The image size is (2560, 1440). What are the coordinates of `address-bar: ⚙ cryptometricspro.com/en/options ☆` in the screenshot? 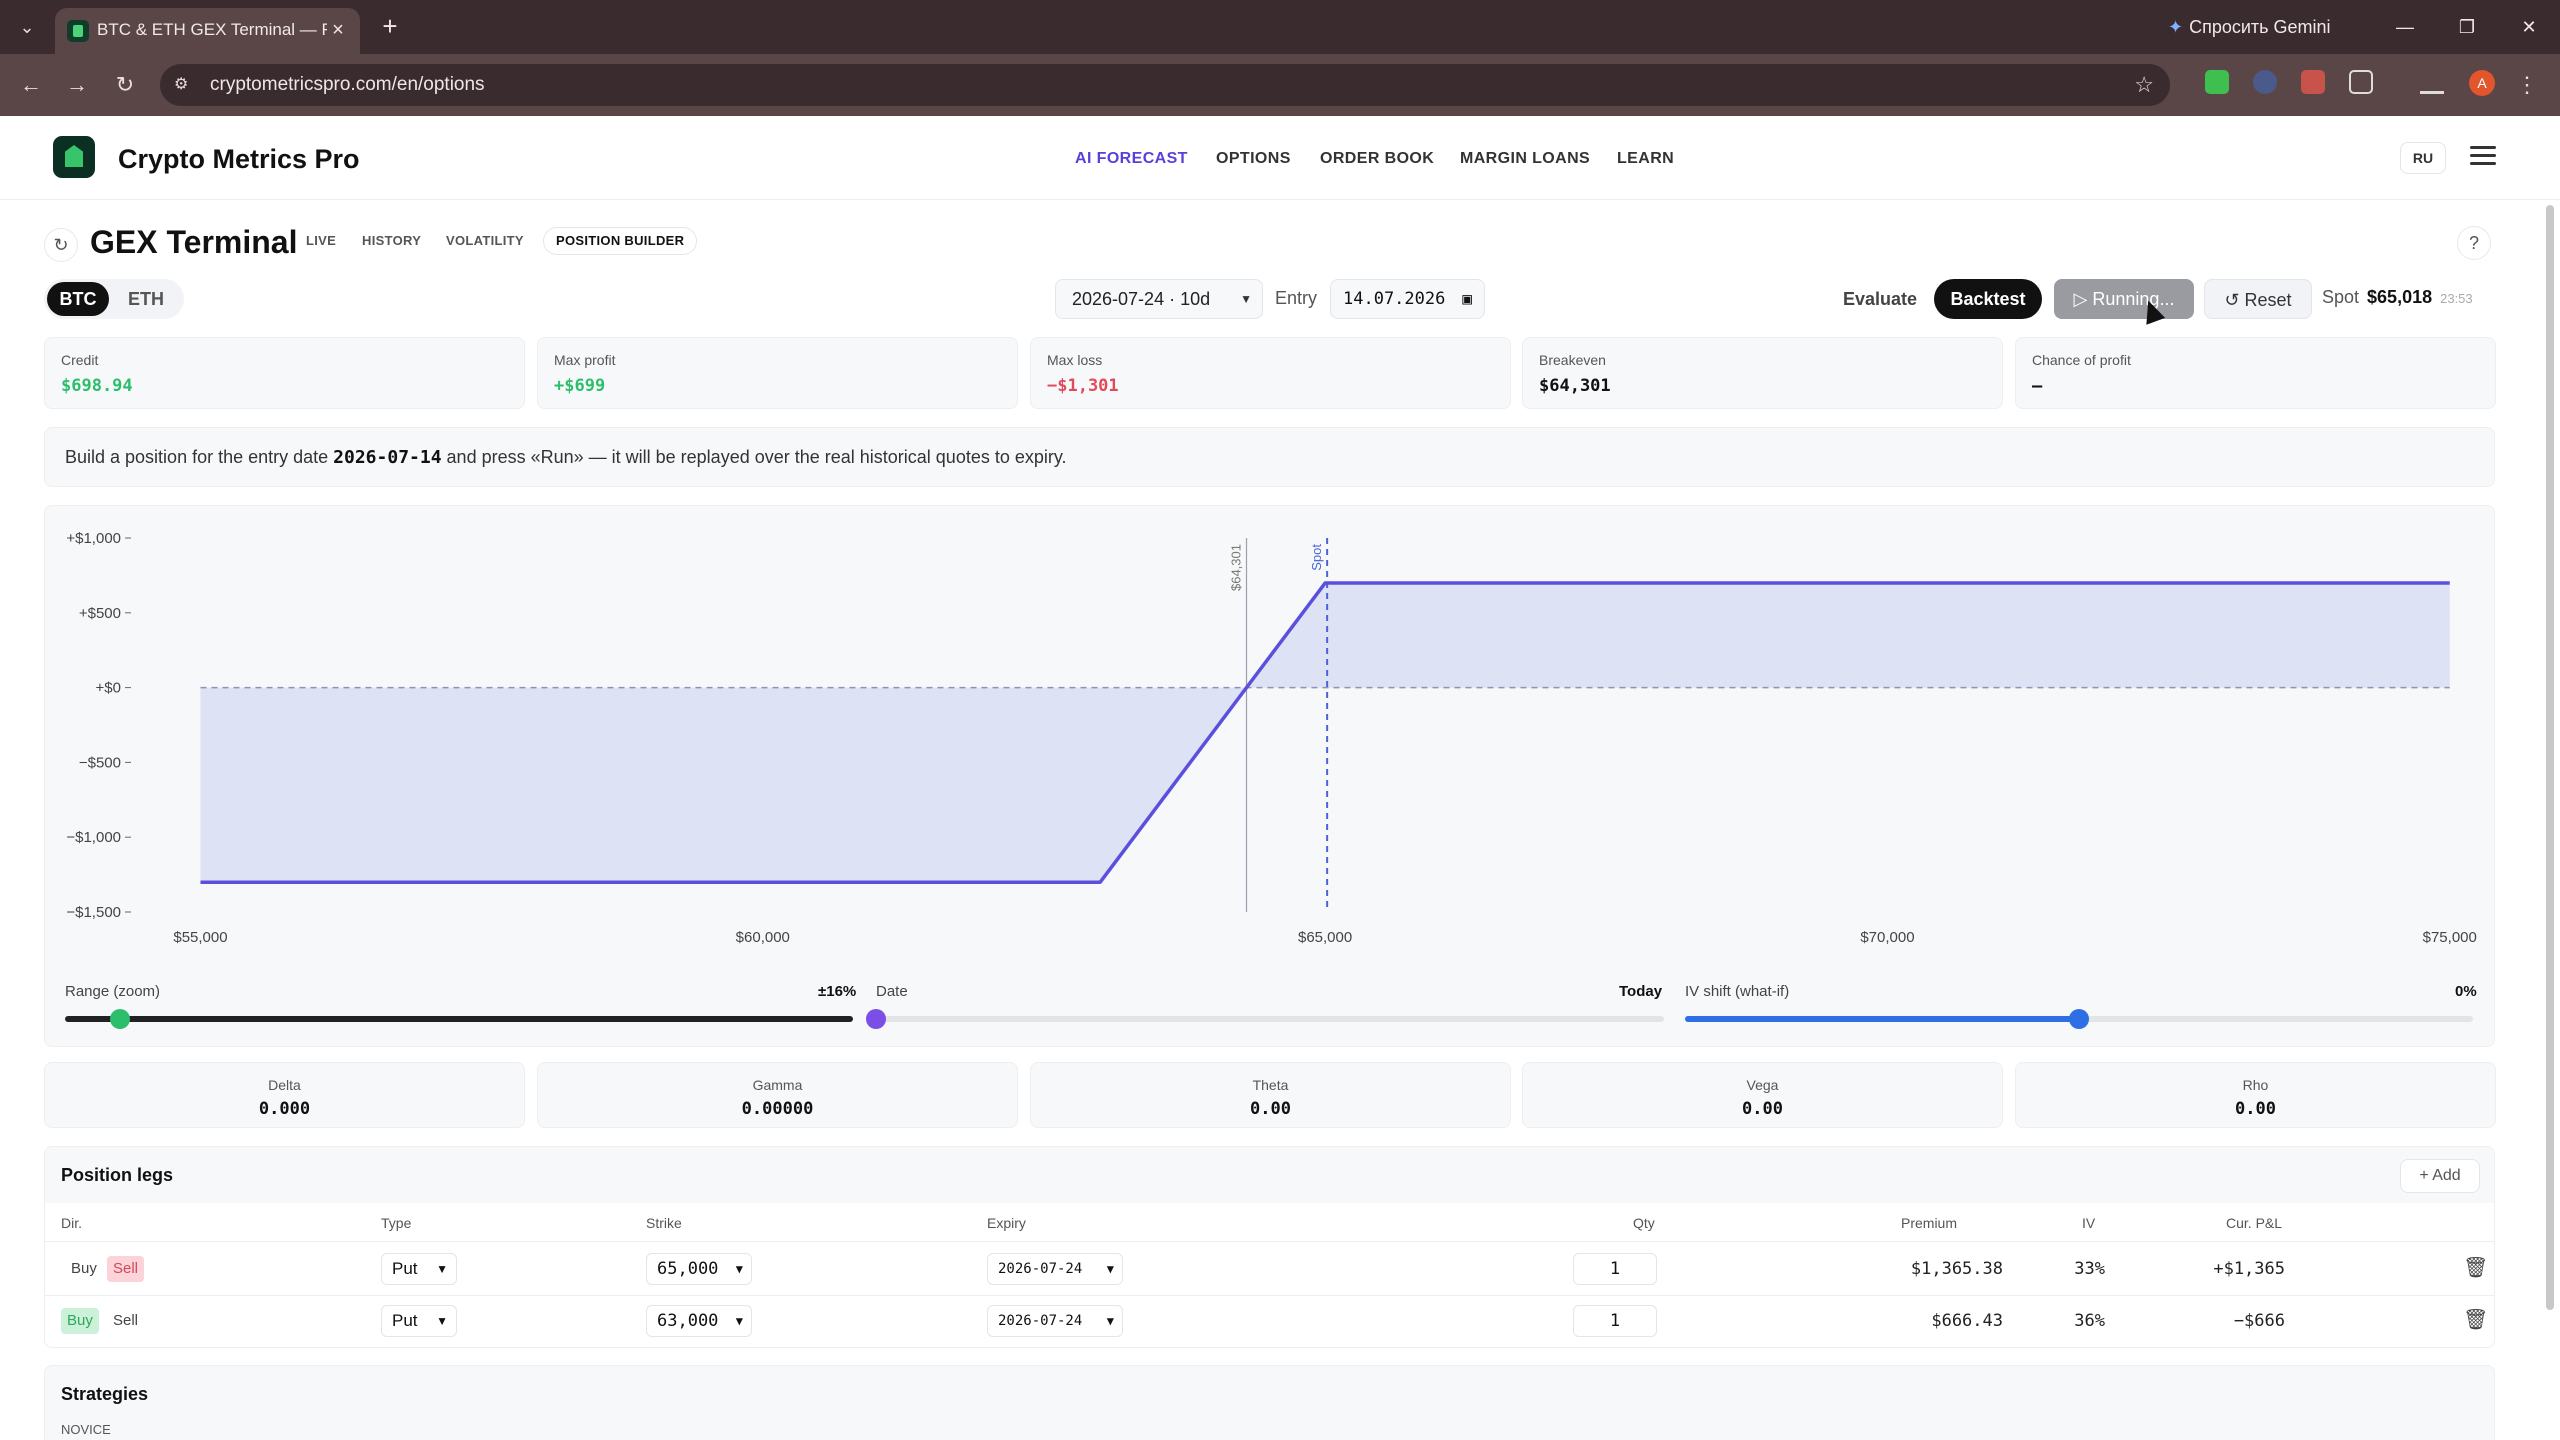 It's located at (1165, 85).